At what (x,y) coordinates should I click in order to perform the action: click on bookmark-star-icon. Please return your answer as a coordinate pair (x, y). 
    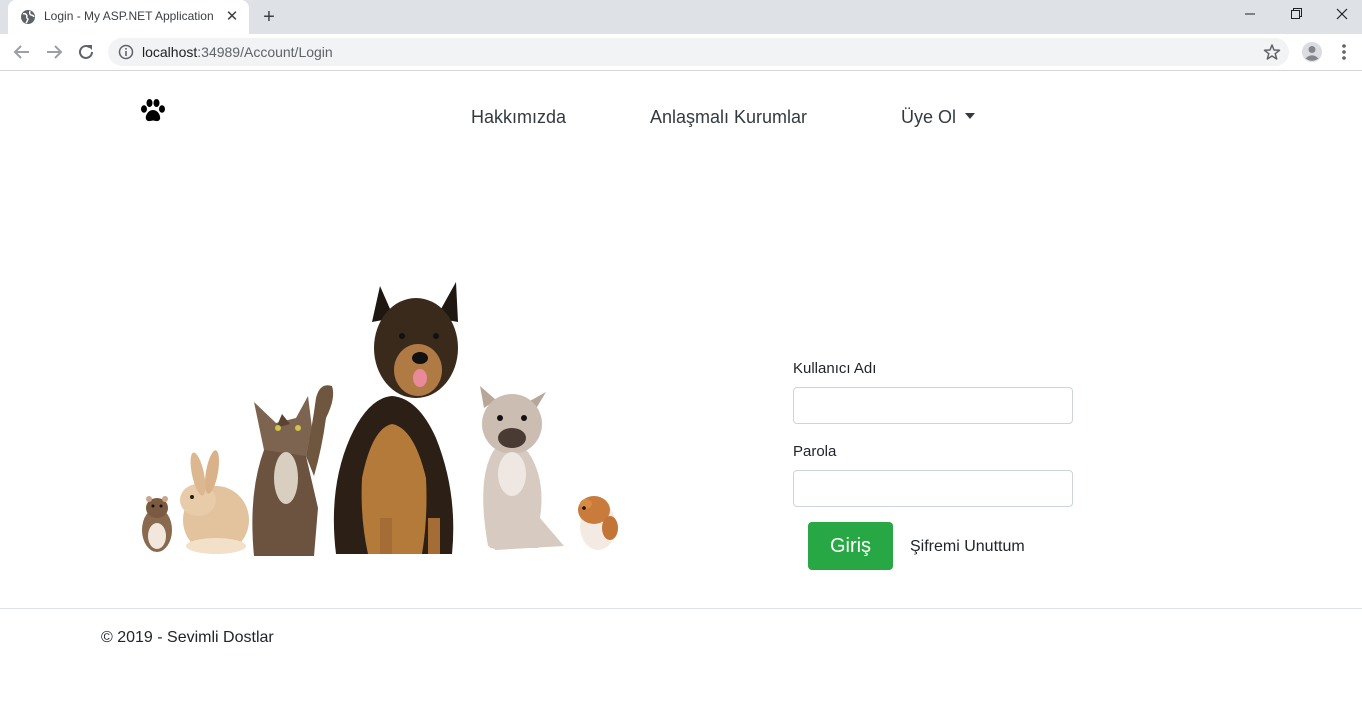
    Looking at the image, I should click on (1272, 52).